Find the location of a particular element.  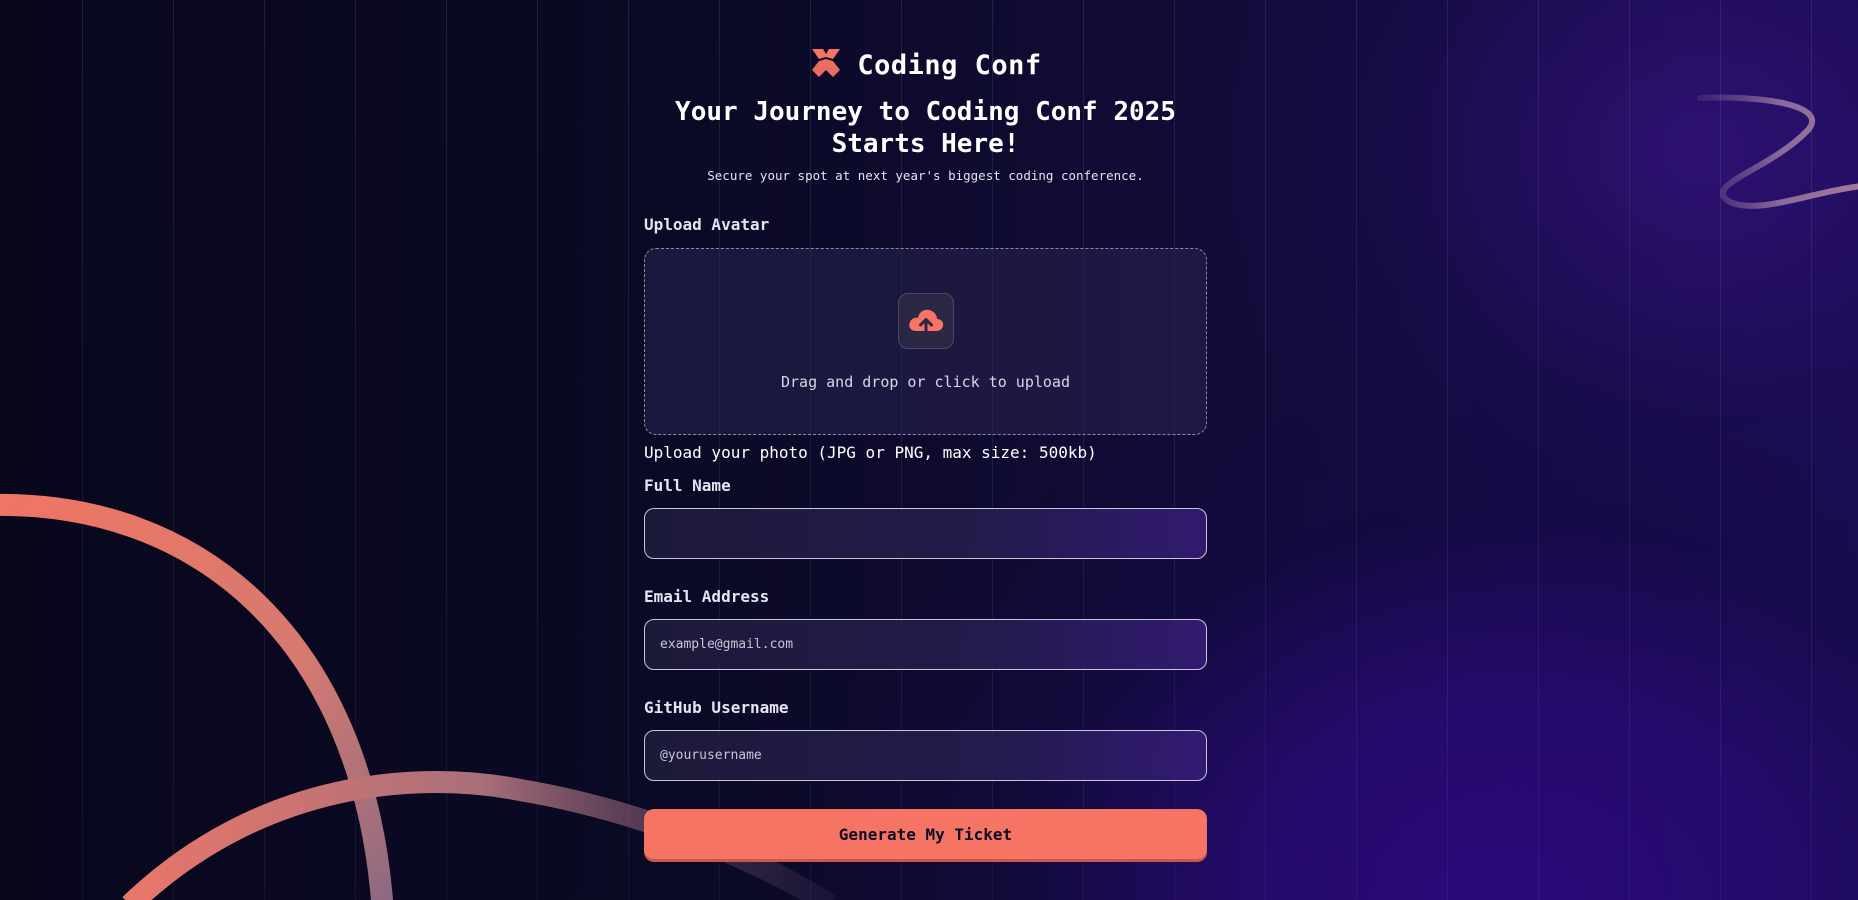

email-label: Email Address is located at coordinates (707, 596).